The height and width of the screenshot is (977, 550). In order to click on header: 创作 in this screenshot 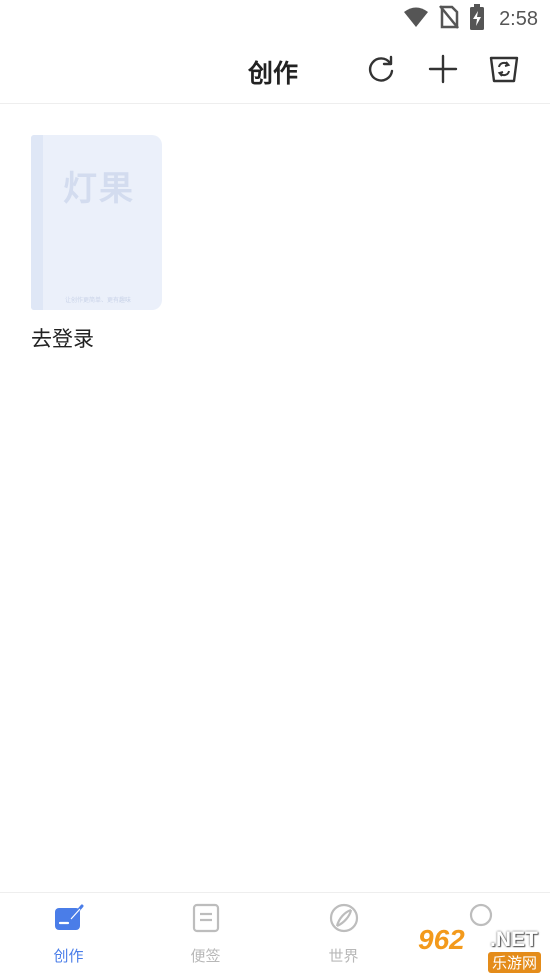, I will do `click(275, 71)`.